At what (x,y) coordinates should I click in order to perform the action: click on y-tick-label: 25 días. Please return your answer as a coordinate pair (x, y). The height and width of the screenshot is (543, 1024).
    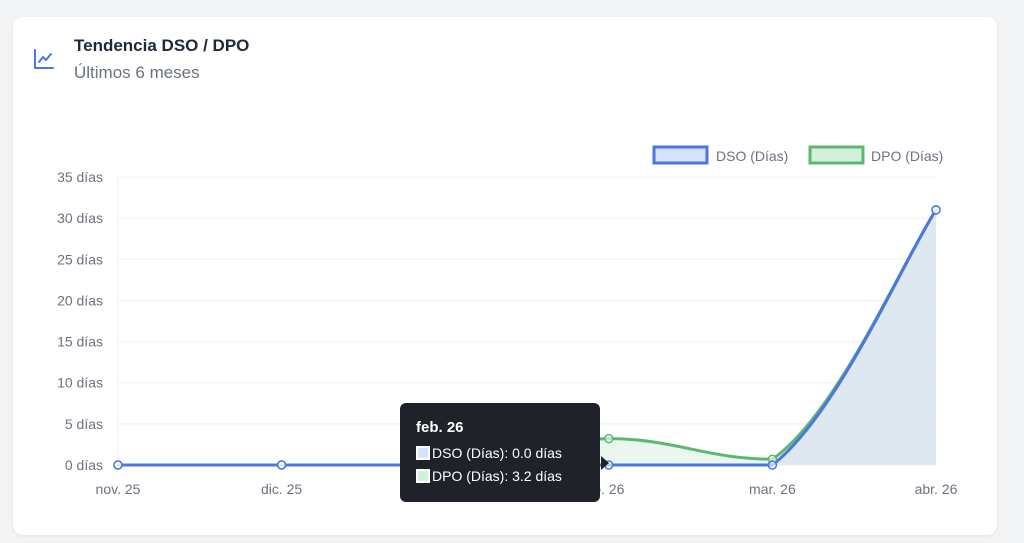
    Looking at the image, I should click on (80, 259).